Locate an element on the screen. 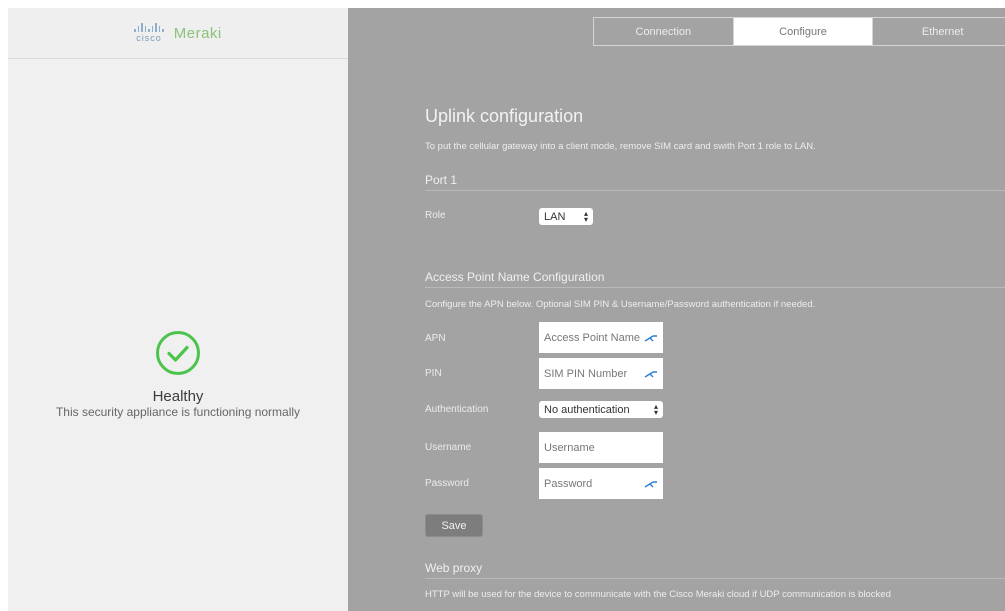 The width and height of the screenshot is (1005, 611). tab-connection: Connection is located at coordinates (664, 31).